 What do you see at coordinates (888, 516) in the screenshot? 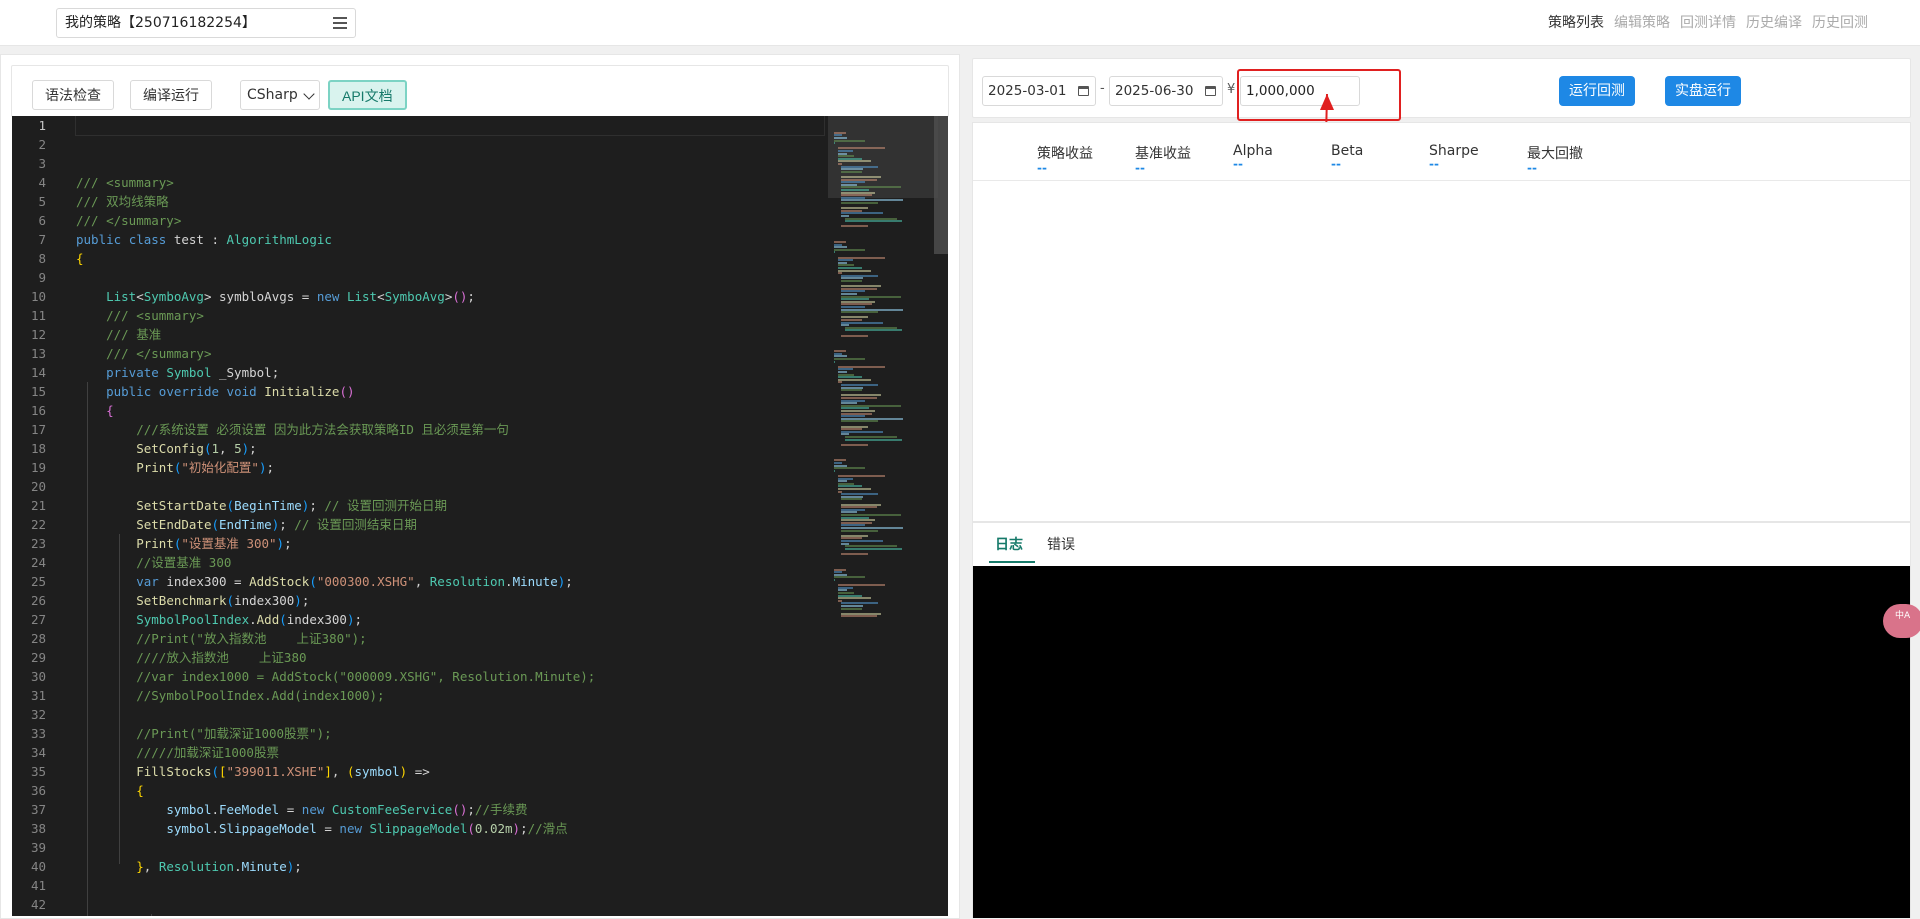
I see `code-minimap` at bounding box center [888, 516].